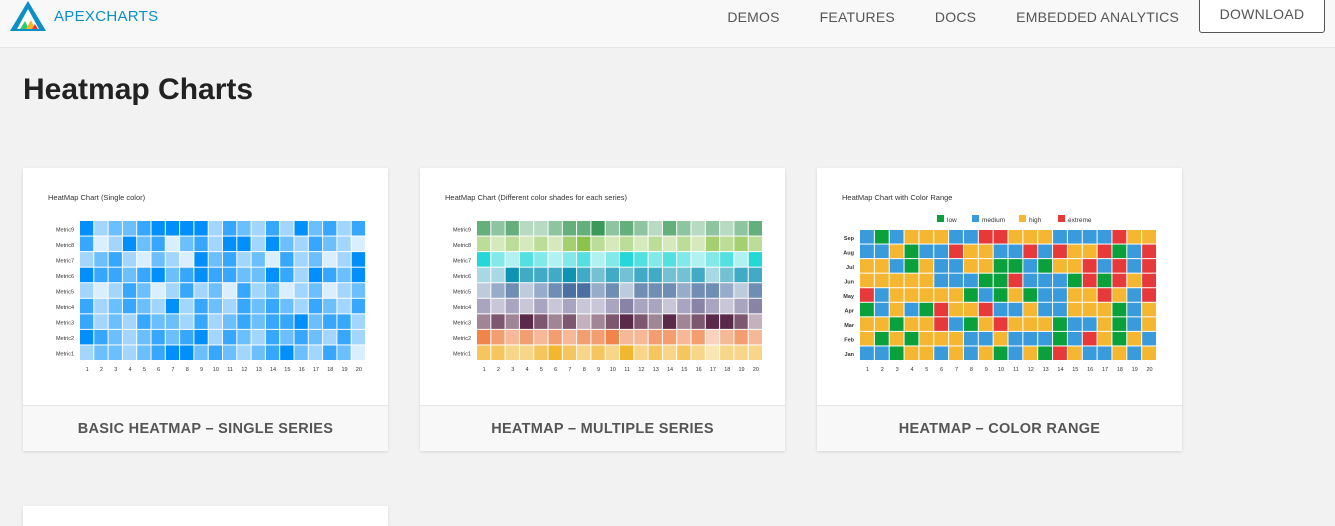  I want to click on x-tick-label: 13, so click(656, 370).